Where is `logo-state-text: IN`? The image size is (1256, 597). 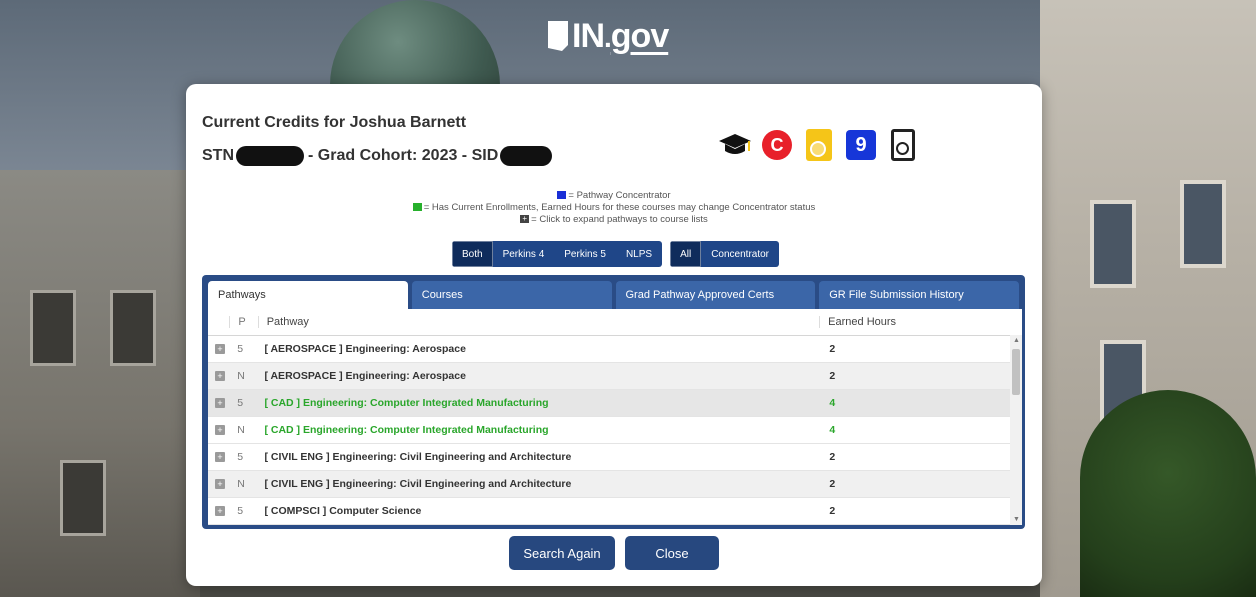 logo-state-text: IN is located at coordinates (588, 35).